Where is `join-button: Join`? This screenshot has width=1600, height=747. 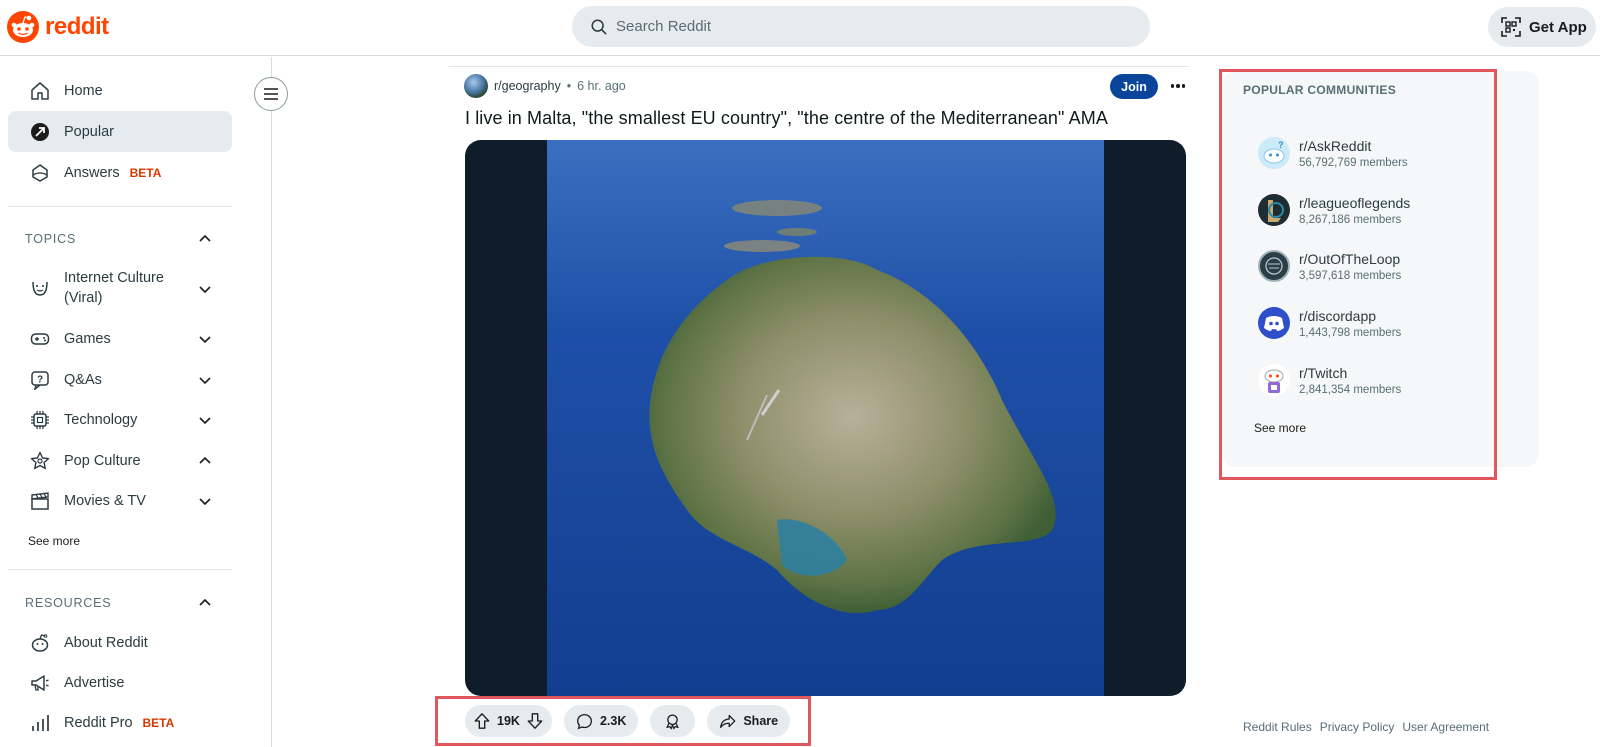 join-button: Join is located at coordinates (1134, 86).